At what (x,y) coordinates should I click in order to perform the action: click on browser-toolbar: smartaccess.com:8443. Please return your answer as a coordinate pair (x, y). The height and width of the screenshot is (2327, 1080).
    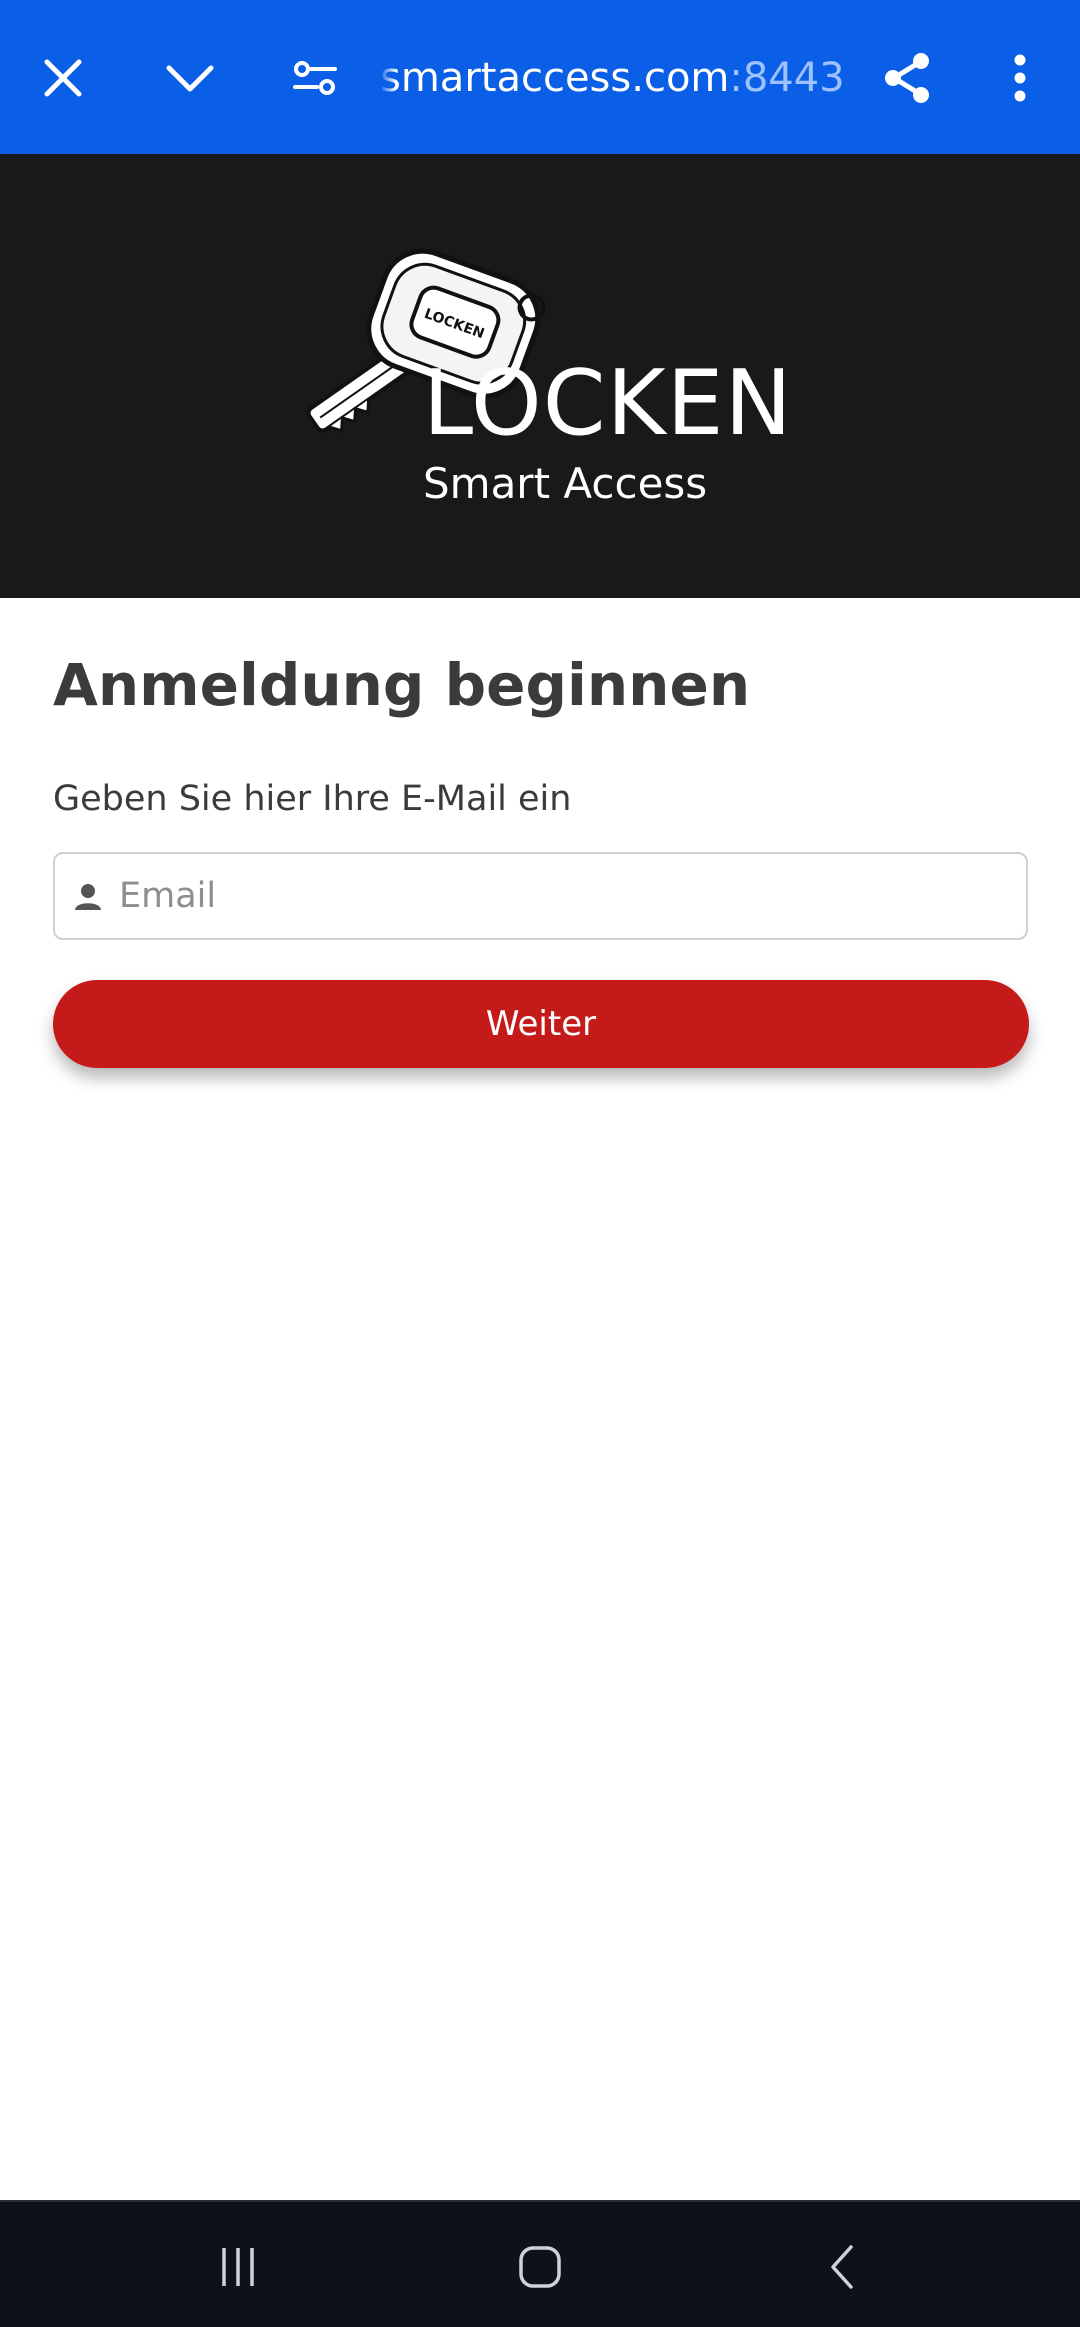
    Looking at the image, I should click on (540, 77).